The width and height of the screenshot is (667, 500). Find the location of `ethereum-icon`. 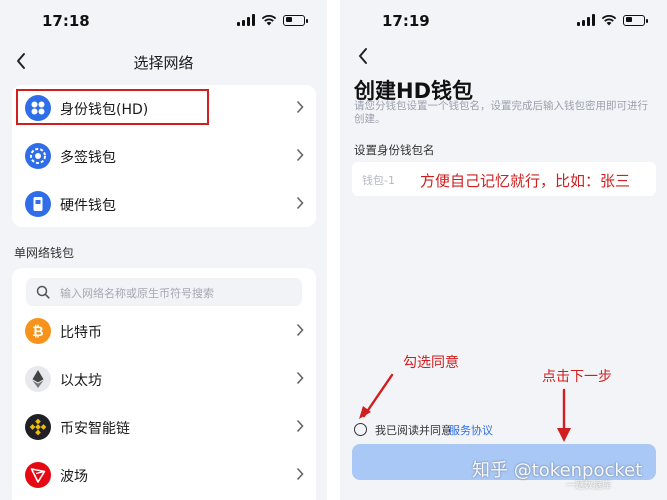

ethereum-icon is located at coordinates (38, 379).